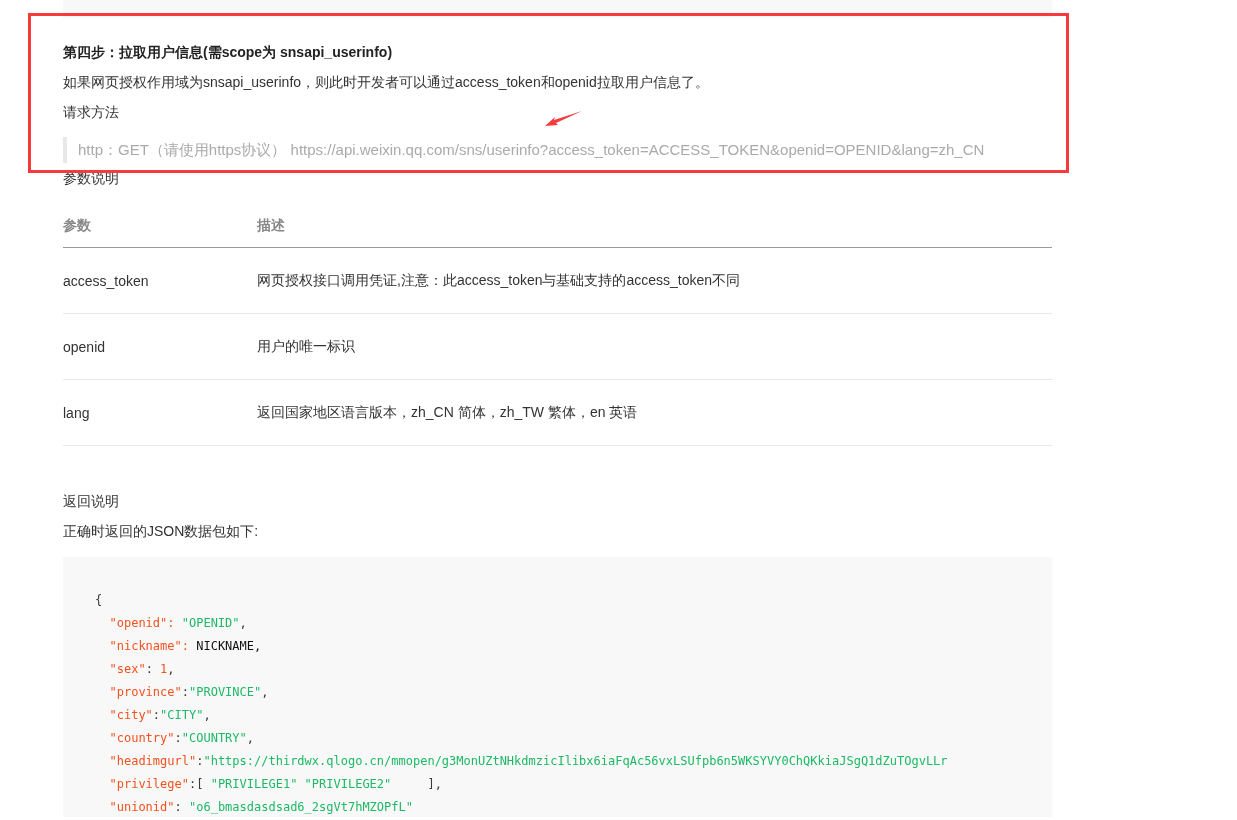 This screenshot has width=1237, height=820. Describe the element at coordinates (76, 412) in the screenshot. I see `table-cell: lang` at that location.